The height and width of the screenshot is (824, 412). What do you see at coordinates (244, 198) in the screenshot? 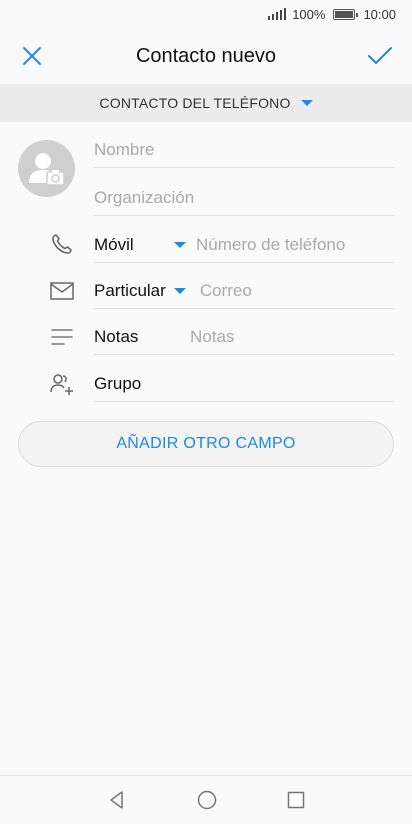
I see `organization-field: Organización` at bounding box center [244, 198].